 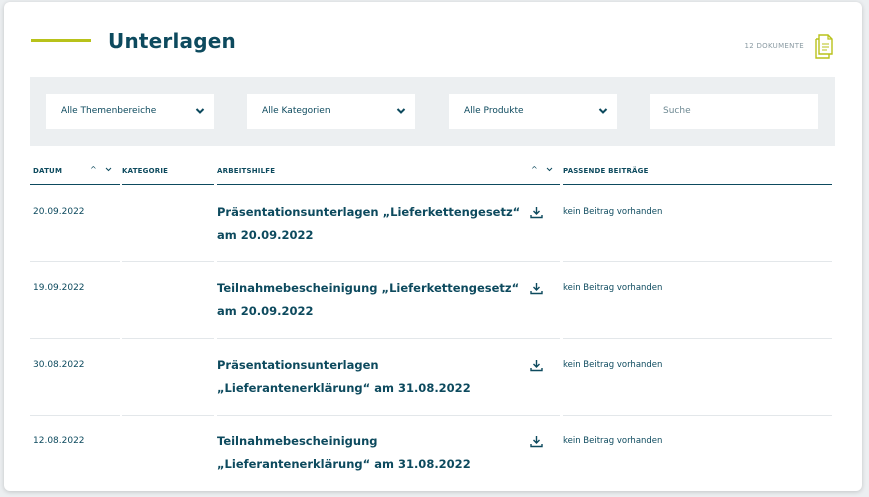 I want to click on column-header-category: KATEGORIE, so click(x=145, y=171).